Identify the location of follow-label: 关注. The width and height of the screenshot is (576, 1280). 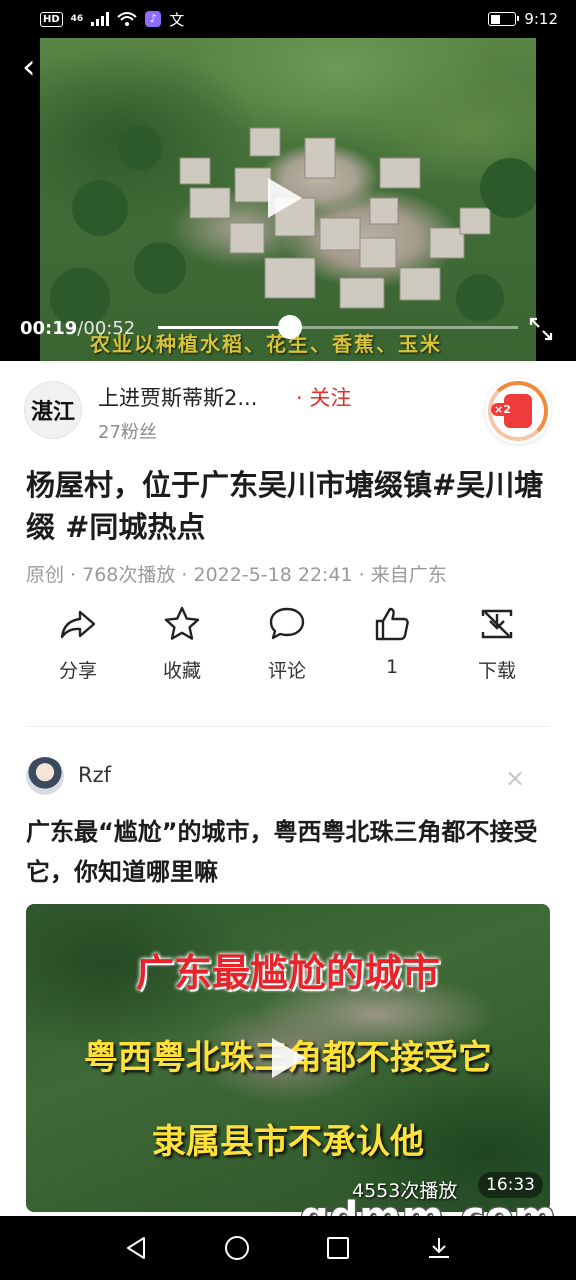
(330, 398).